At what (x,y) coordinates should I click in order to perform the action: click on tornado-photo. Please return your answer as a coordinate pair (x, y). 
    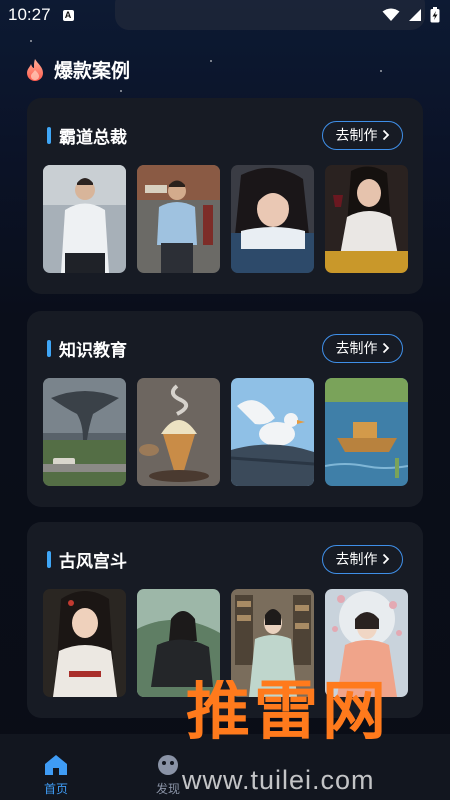
    Looking at the image, I should click on (84, 432).